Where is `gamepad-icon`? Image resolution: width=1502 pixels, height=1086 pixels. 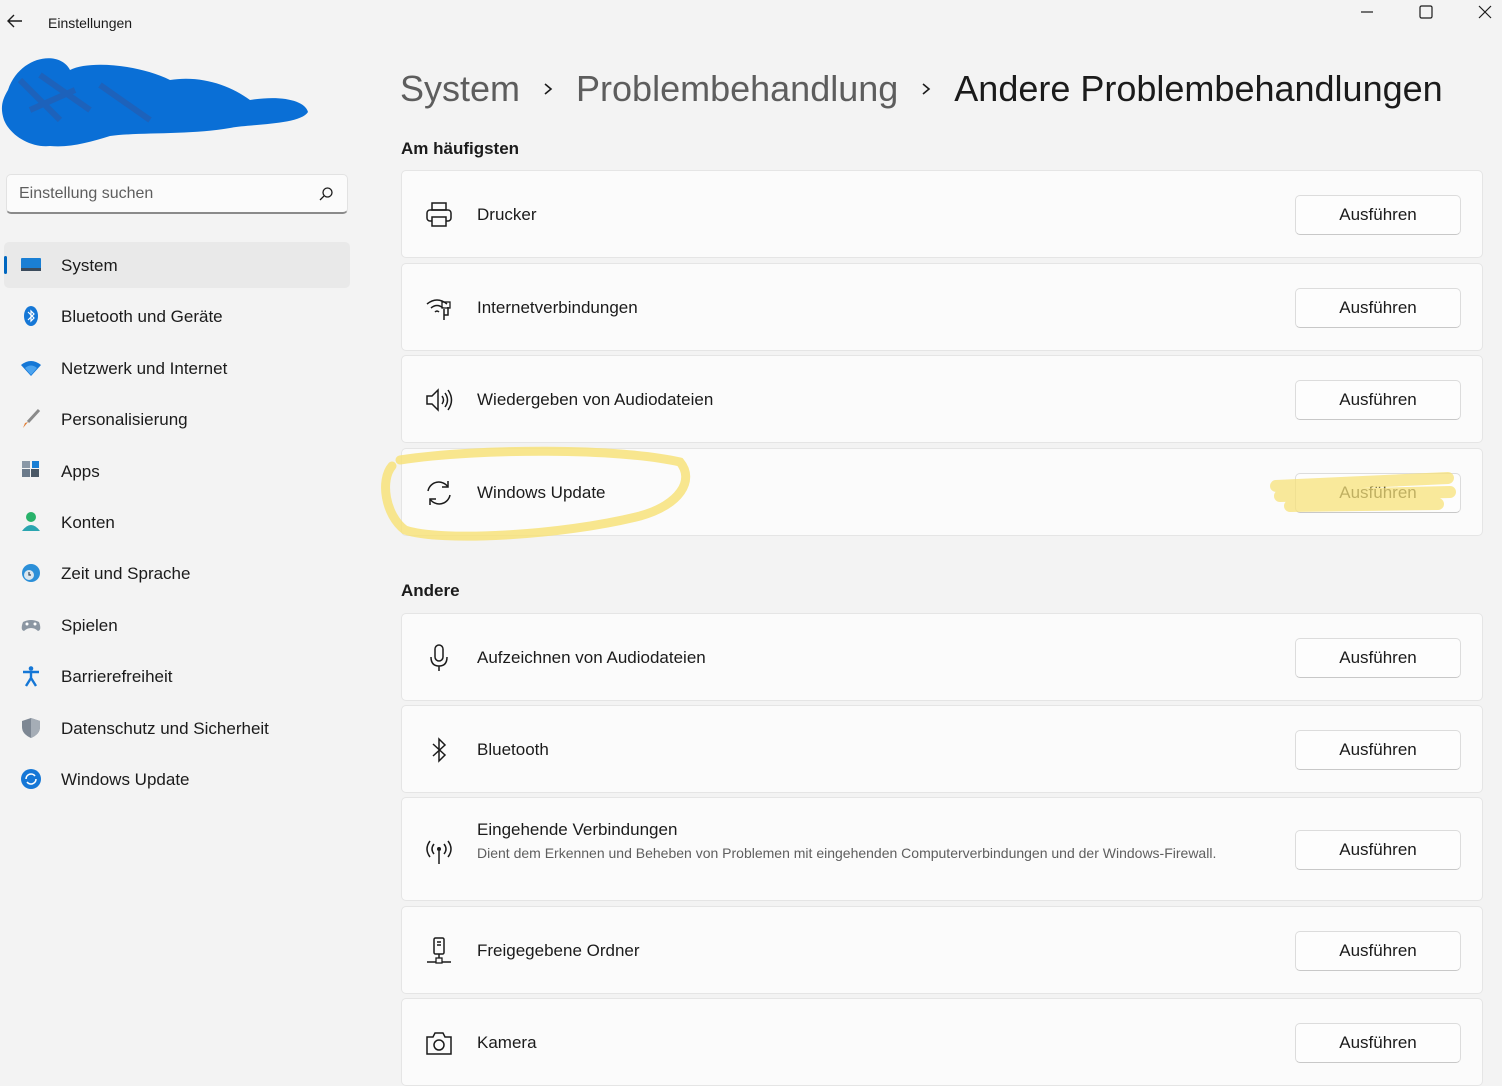 gamepad-icon is located at coordinates (31, 625).